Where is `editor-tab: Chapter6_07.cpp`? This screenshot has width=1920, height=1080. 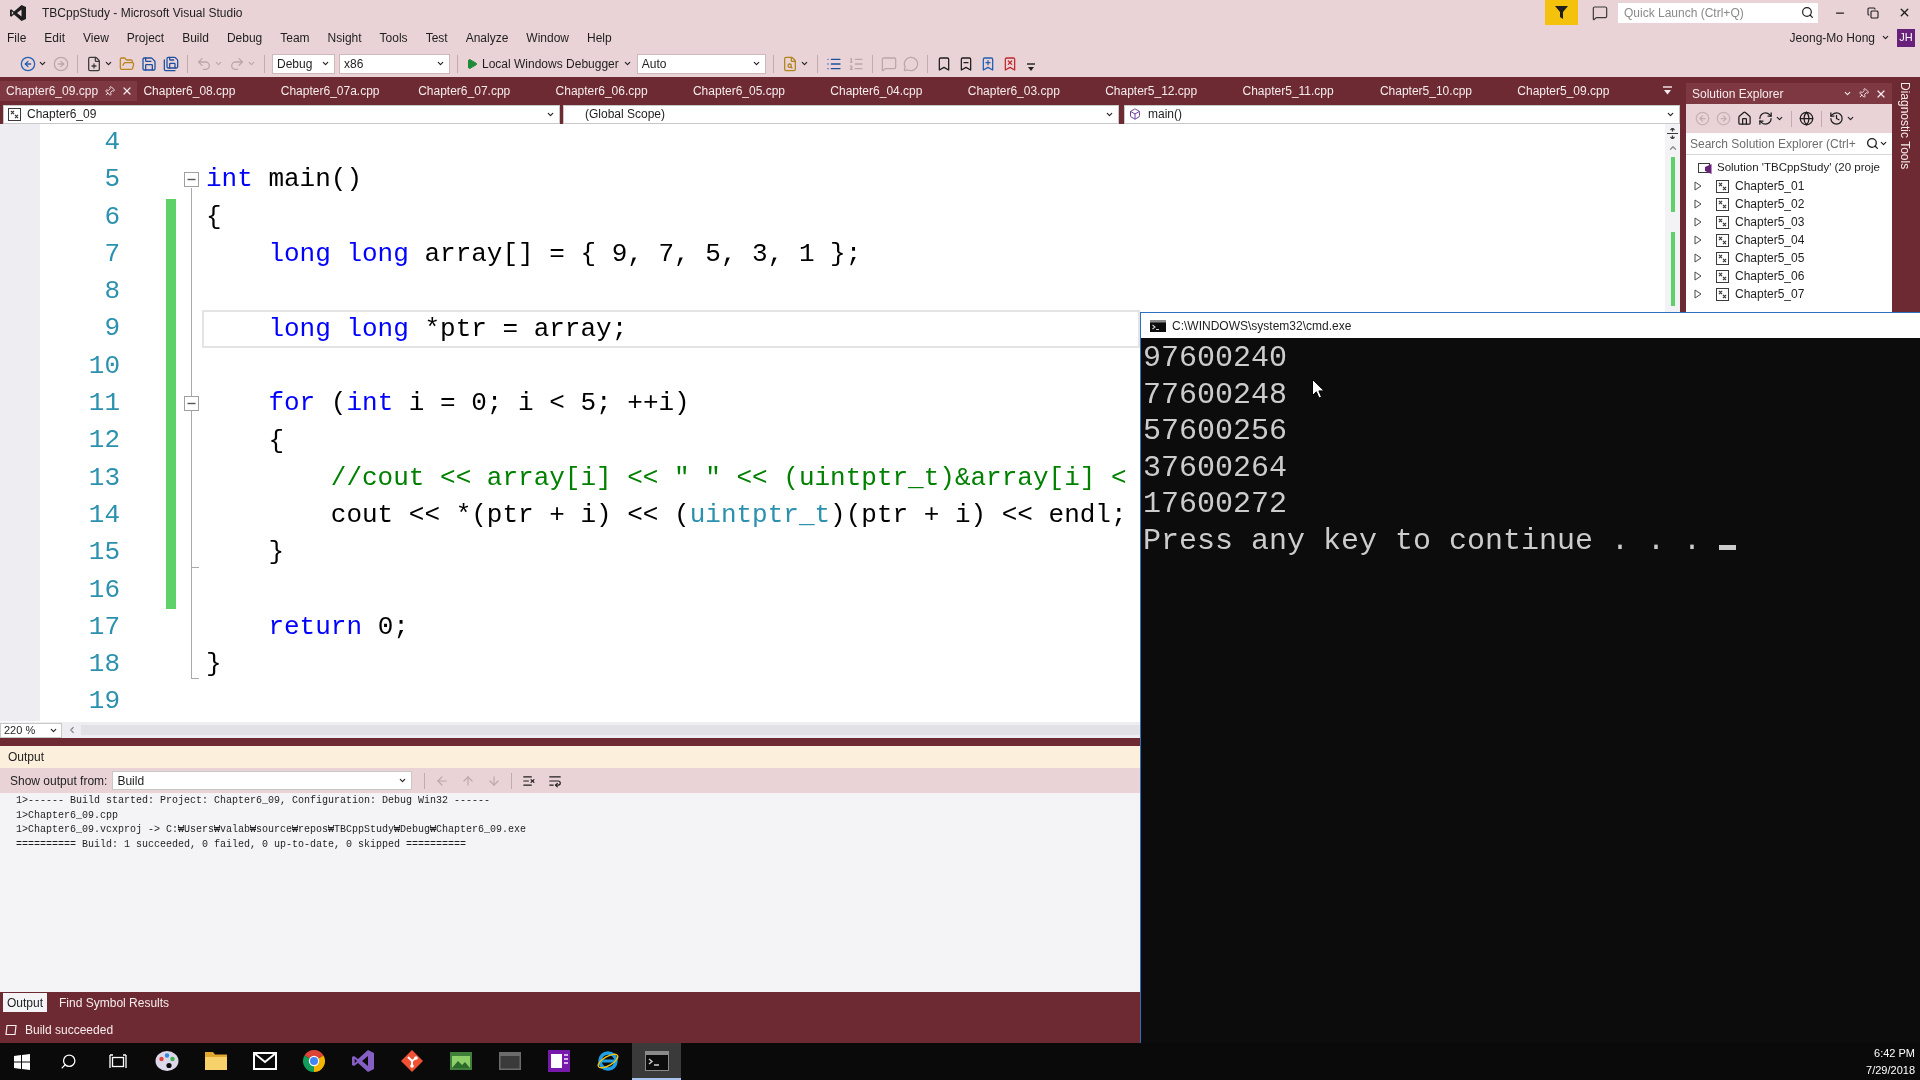
editor-tab: Chapter6_07.cpp is located at coordinates (481, 91).